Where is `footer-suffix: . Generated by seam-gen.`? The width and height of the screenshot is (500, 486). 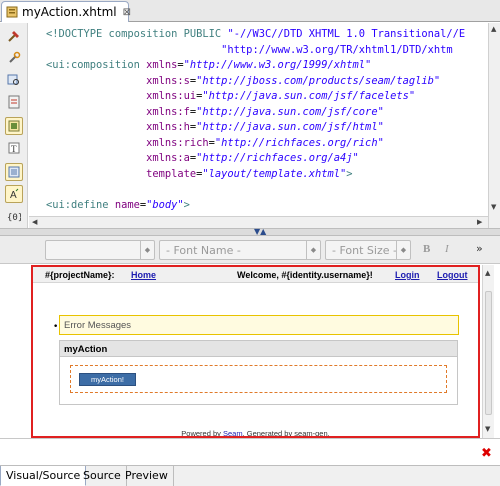 footer-suffix: . Generated by seam-gen. is located at coordinates (286, 433).